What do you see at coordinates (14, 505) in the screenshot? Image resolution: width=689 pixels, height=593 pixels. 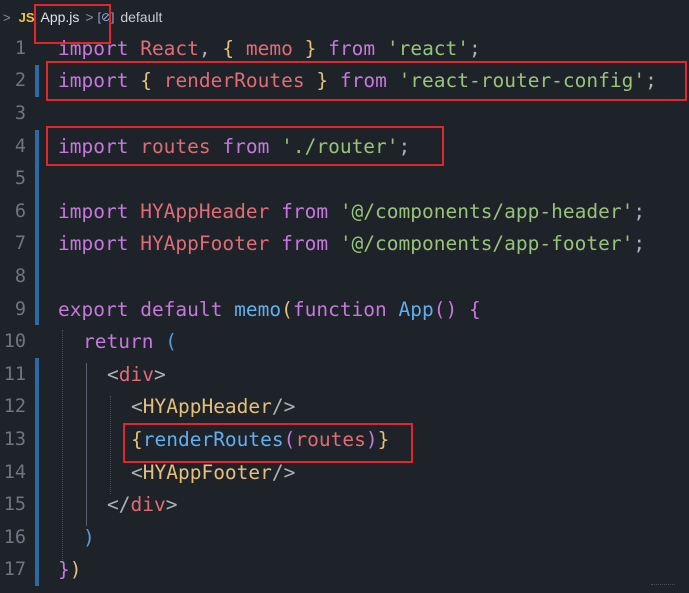 I see `line-number: 15` at bounding box center [14, 505].